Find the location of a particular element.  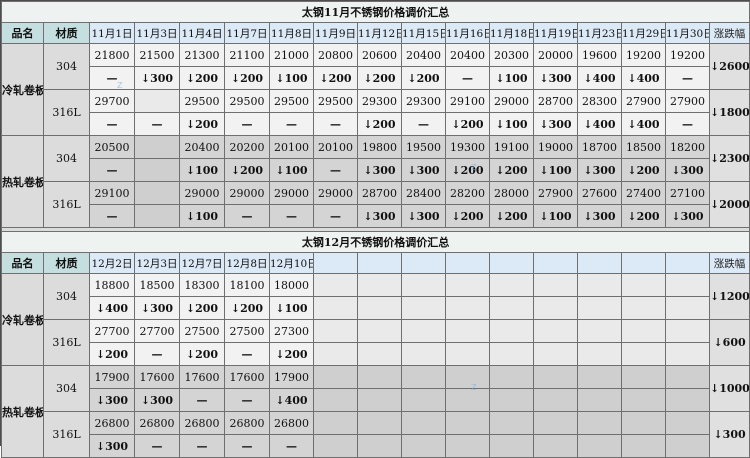

header-date: 11月15日 is located at coordinates (423, 33).